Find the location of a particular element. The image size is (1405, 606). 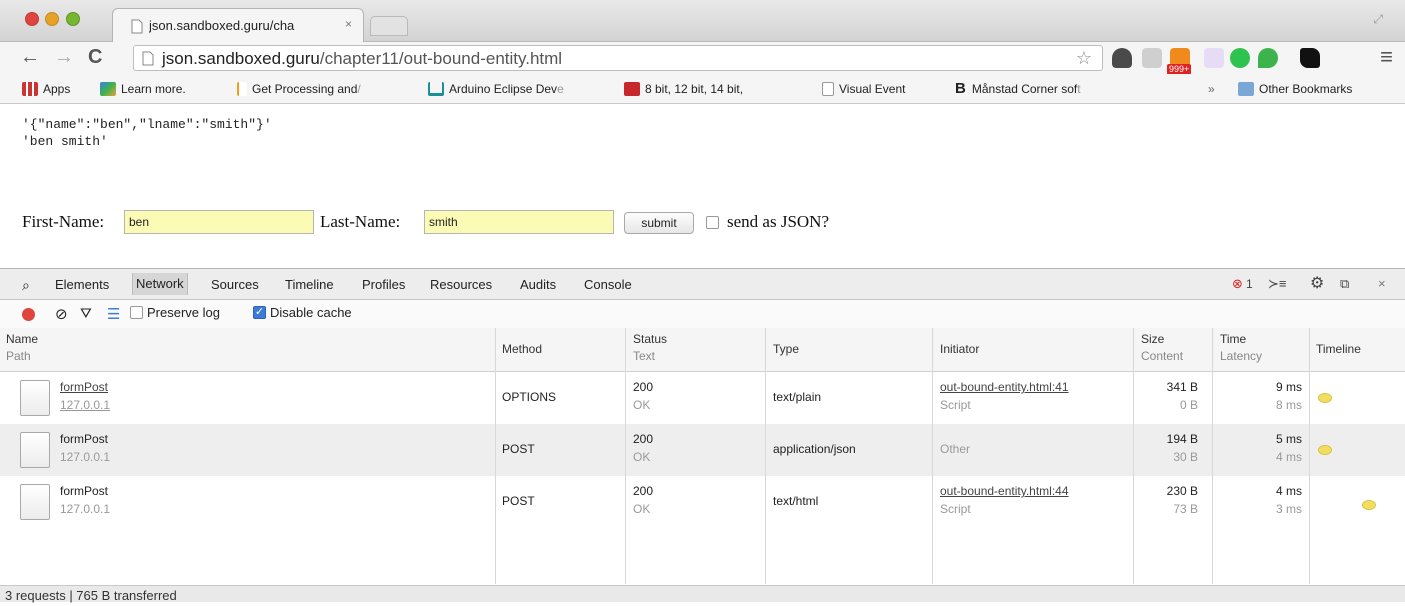

column-name: Name Path is located at coordinates (22, 348).